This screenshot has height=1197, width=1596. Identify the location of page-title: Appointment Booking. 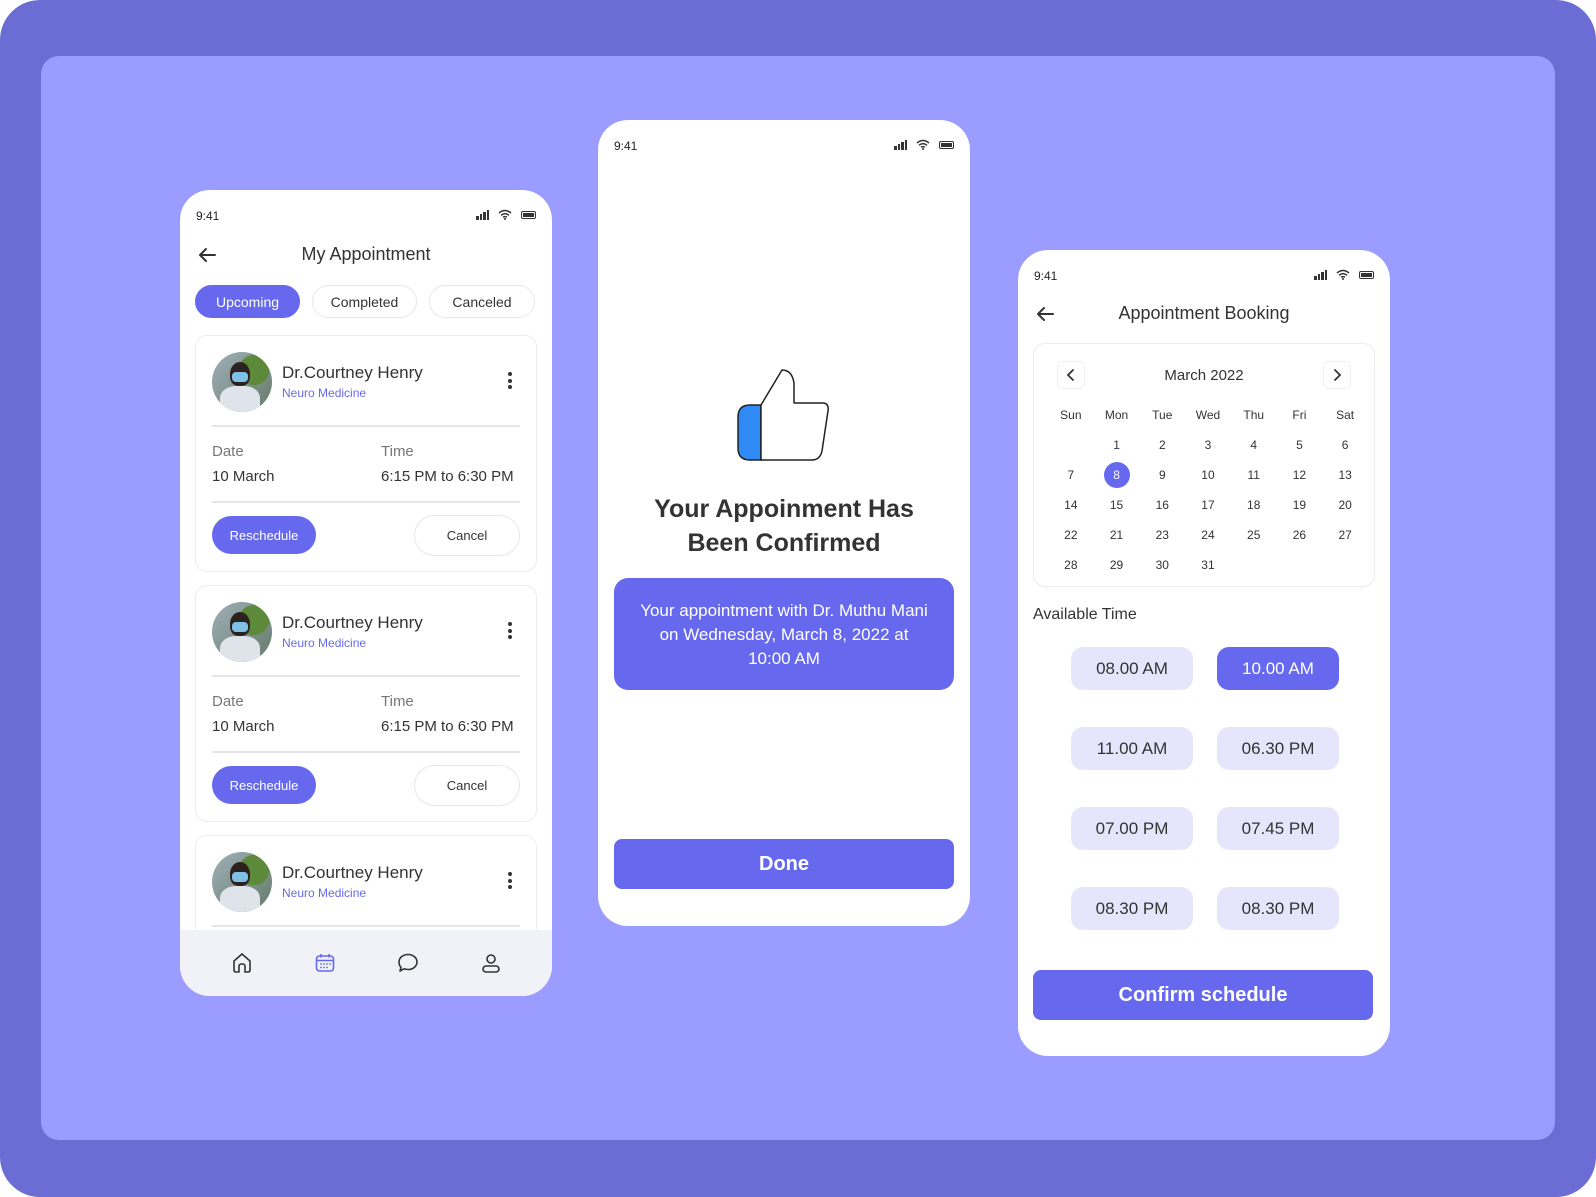
(1204, 313).